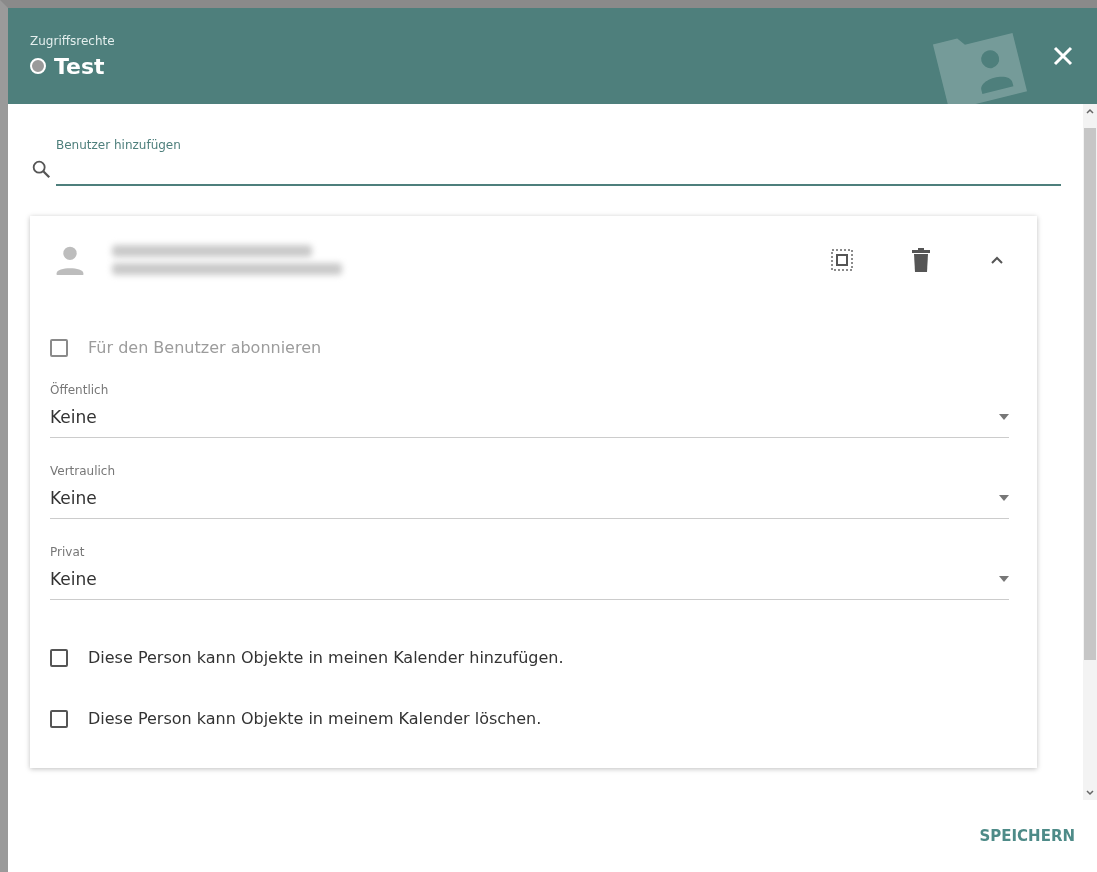 The height and width of the screenshot is (872, 1097). What do you see at coordinates (79, 66) in the screenshot?
I see `dialog-title: Test` at bounding box center [79, 66].